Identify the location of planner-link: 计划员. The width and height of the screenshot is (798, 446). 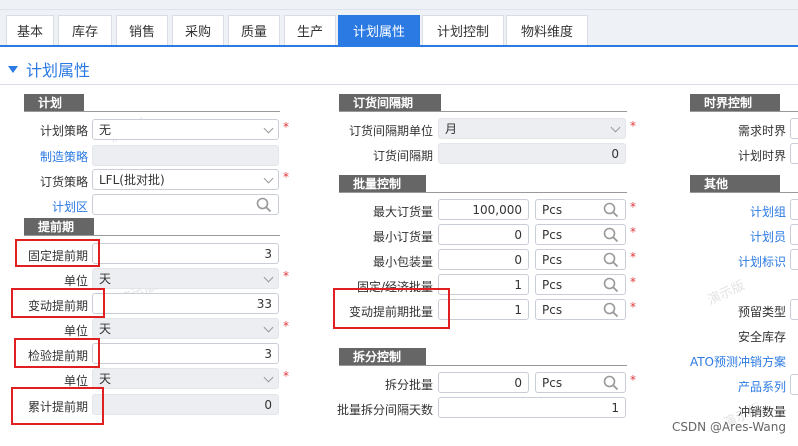
(768, 236).